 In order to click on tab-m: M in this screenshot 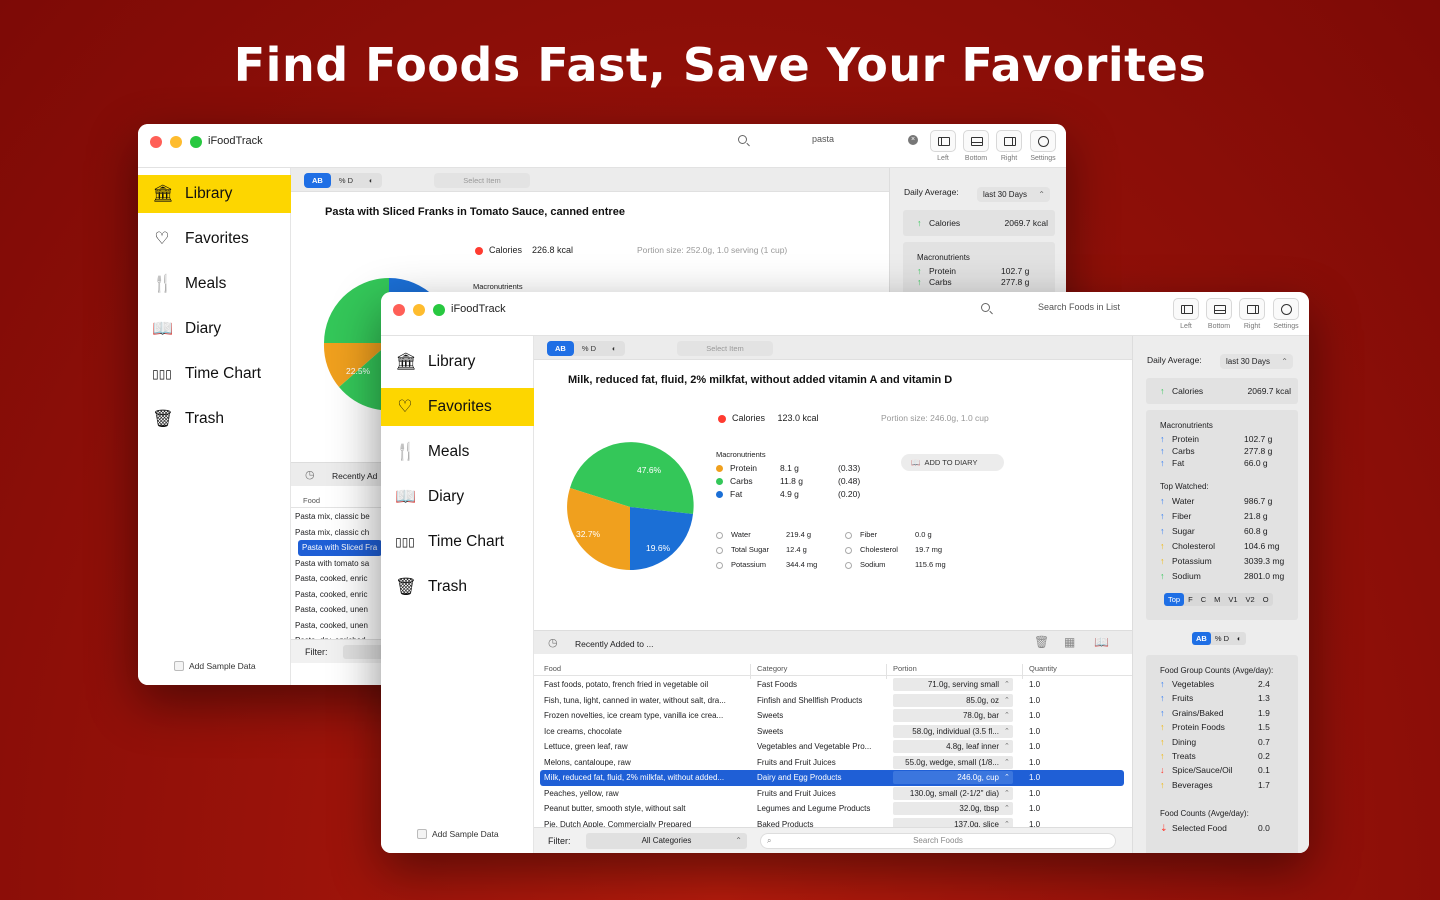, I will do `click(1217, 599)`.